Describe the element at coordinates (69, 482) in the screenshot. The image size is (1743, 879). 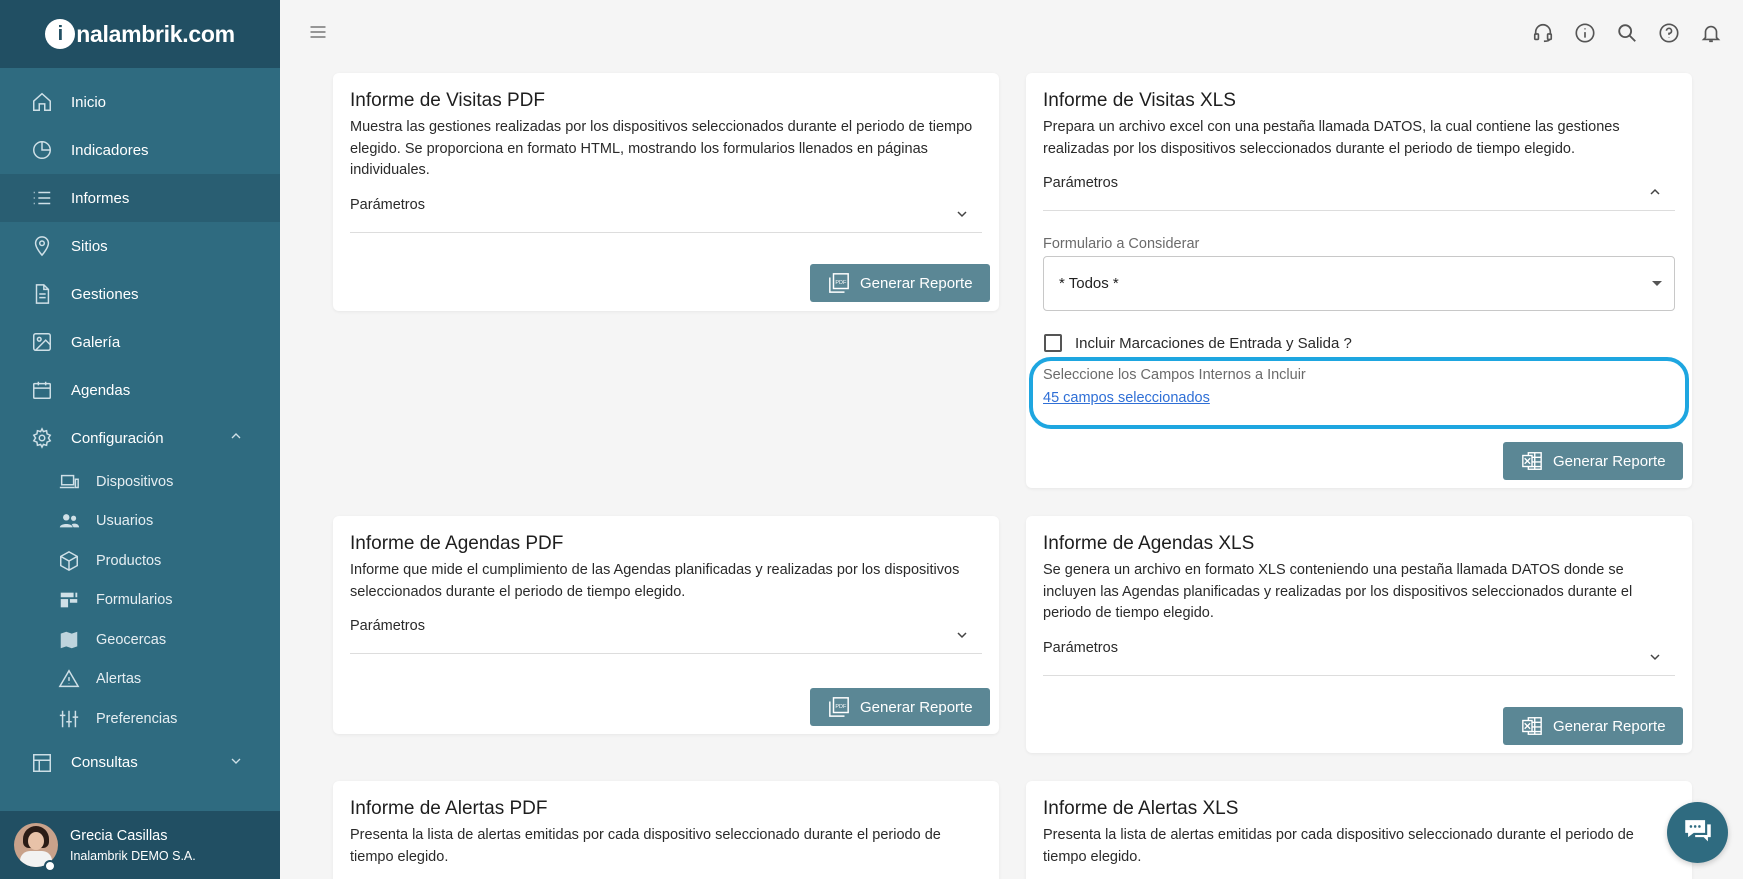
I see `devices-icon` at that location.